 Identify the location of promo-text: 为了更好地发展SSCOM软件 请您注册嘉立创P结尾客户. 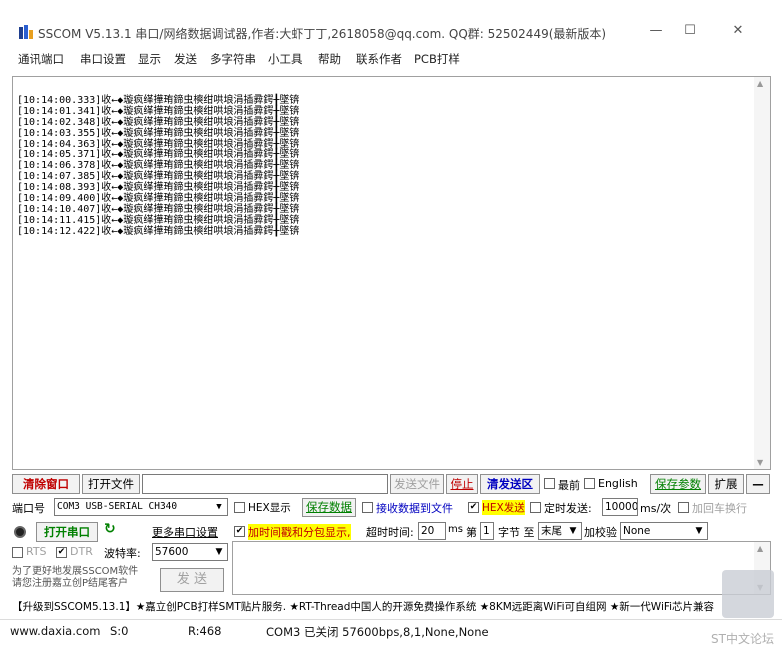
(75, 578).